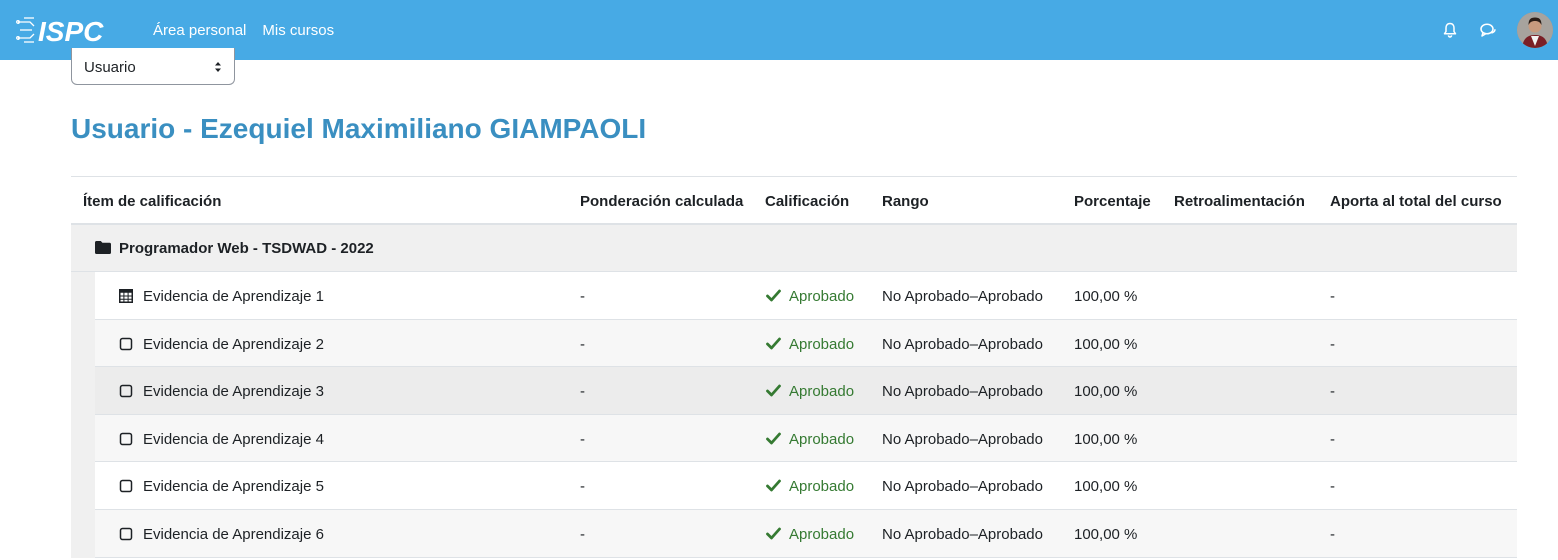 This screenshot has width=1558, height=560. Describe the element at coordinates (1112, 201) in the screenshot. I see `column-header-percentage: Porcentaje` at that location.